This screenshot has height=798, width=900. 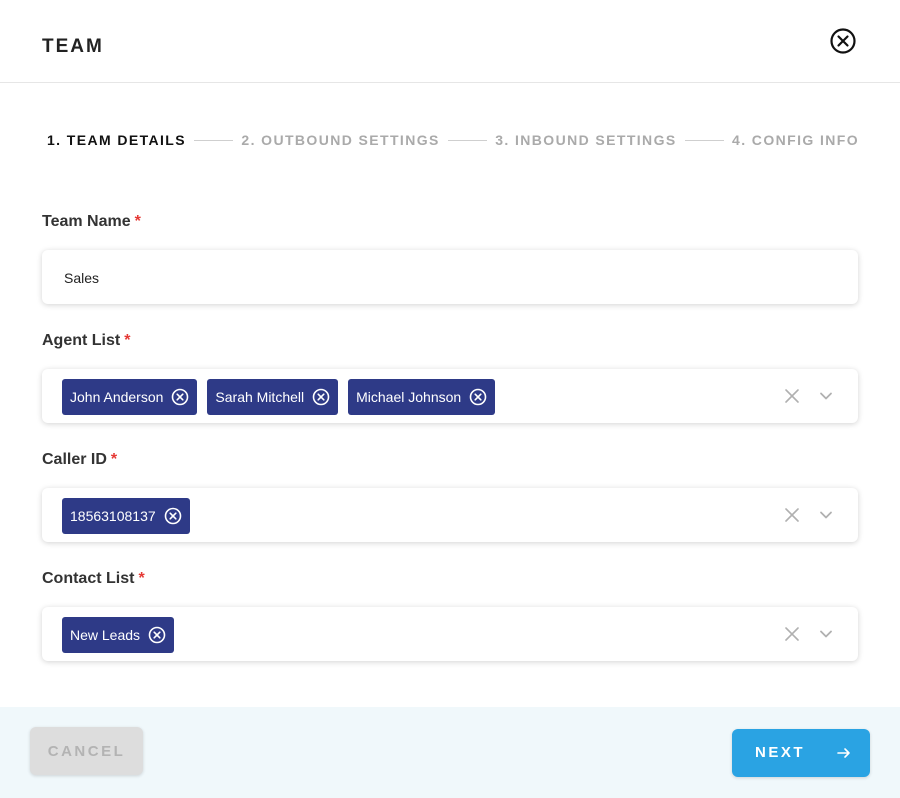 I want to click on agent-list-label-text: Agent List, so click(x=81, y=340).